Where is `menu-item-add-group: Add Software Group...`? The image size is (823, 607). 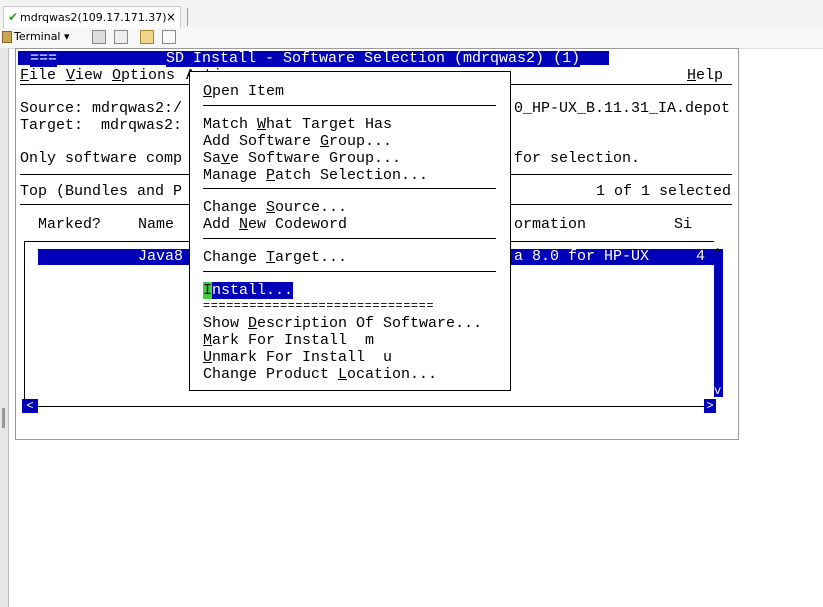 menu-item-add-group: Add Software Group... is located at coordinates (297, 142).